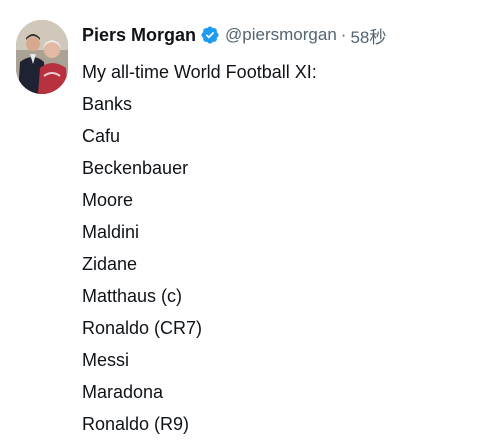  What do you see at coordinates (136, 424) in the screenshot?
I see `tweet-line: Ronaldo (R9)` at bounding box center [136, 424].